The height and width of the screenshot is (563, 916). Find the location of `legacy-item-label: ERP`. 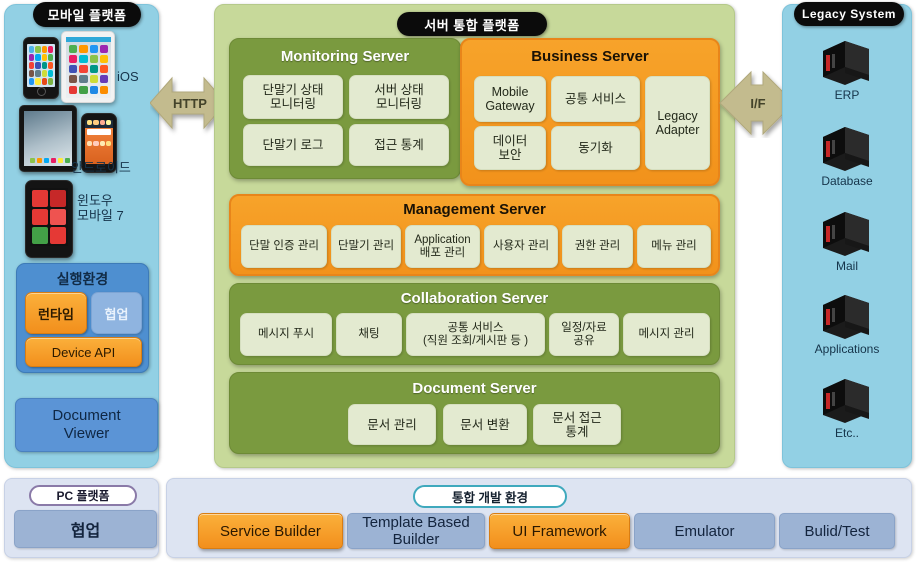

legacy-item-label: ERP is located at coordinates (847, 95).